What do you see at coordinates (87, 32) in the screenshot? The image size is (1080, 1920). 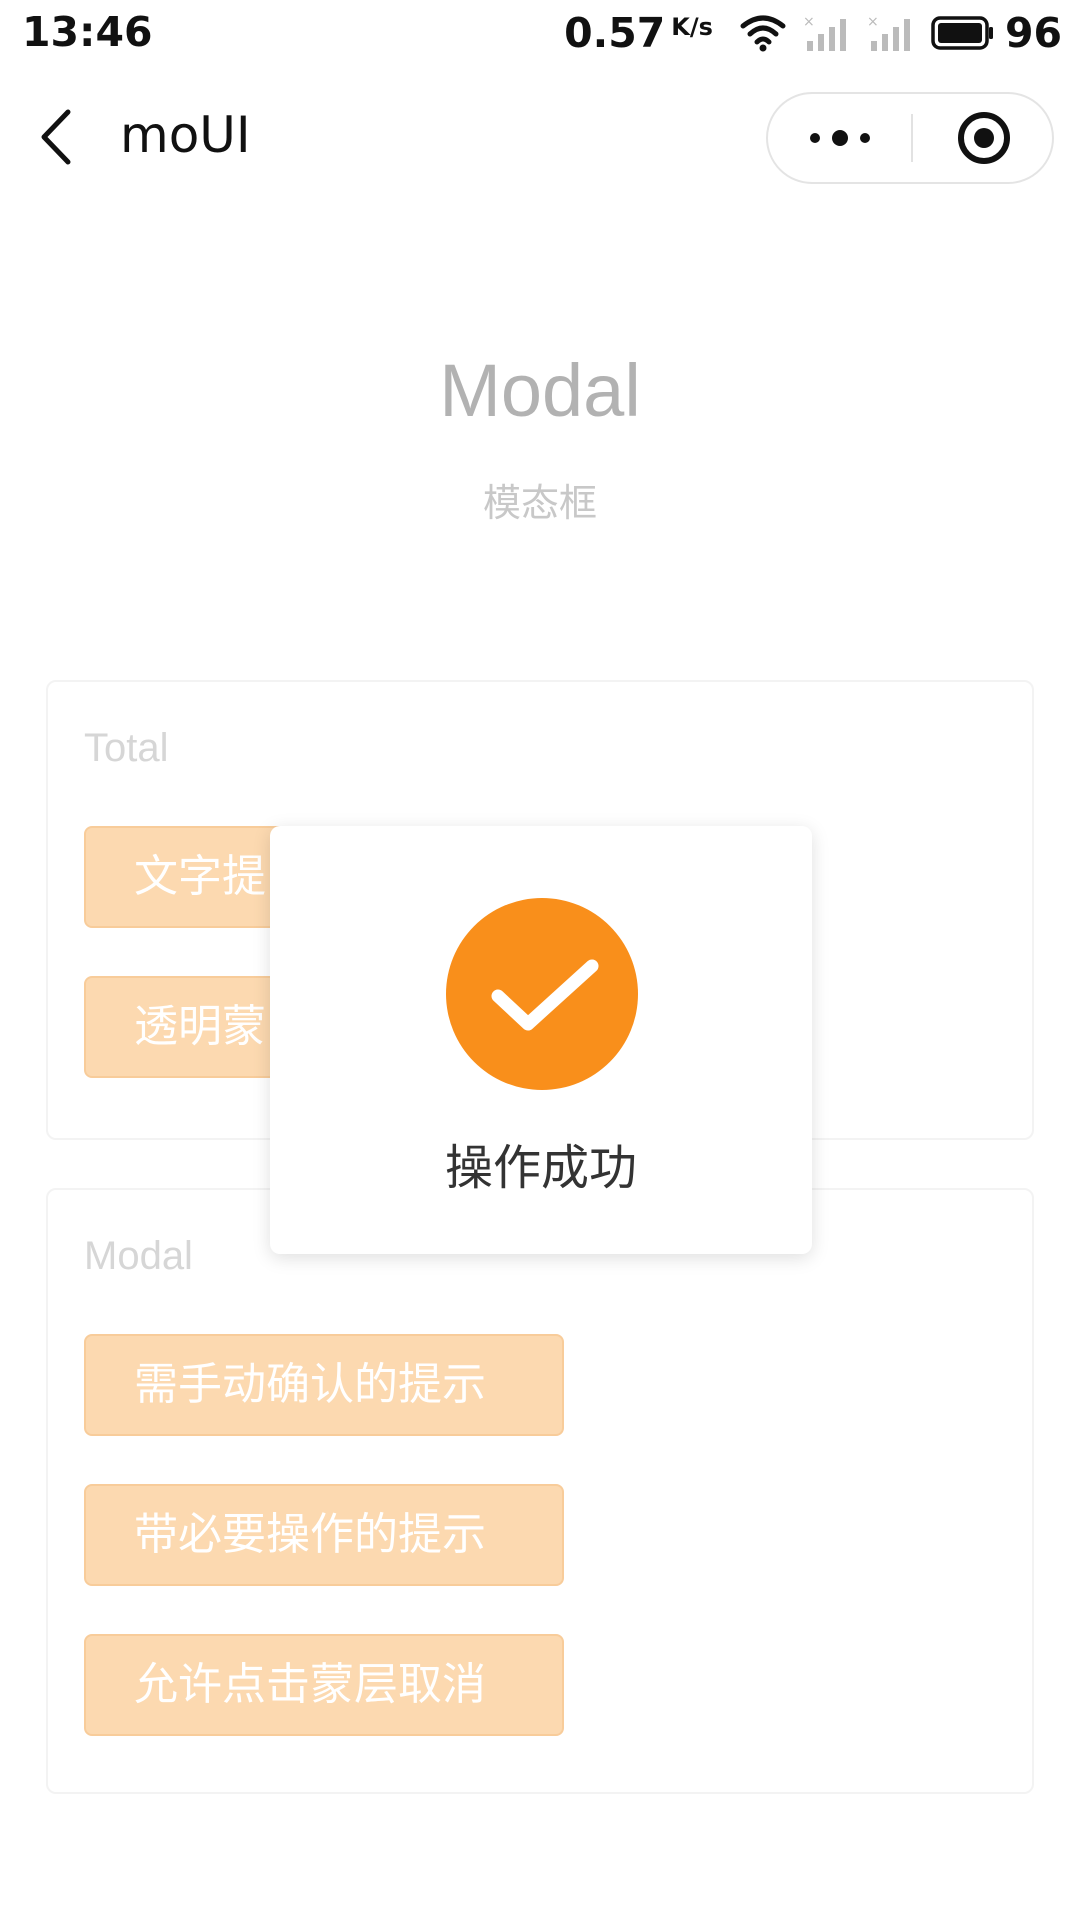 I see `status-time: 13:46` at bounding box center [87, 32].